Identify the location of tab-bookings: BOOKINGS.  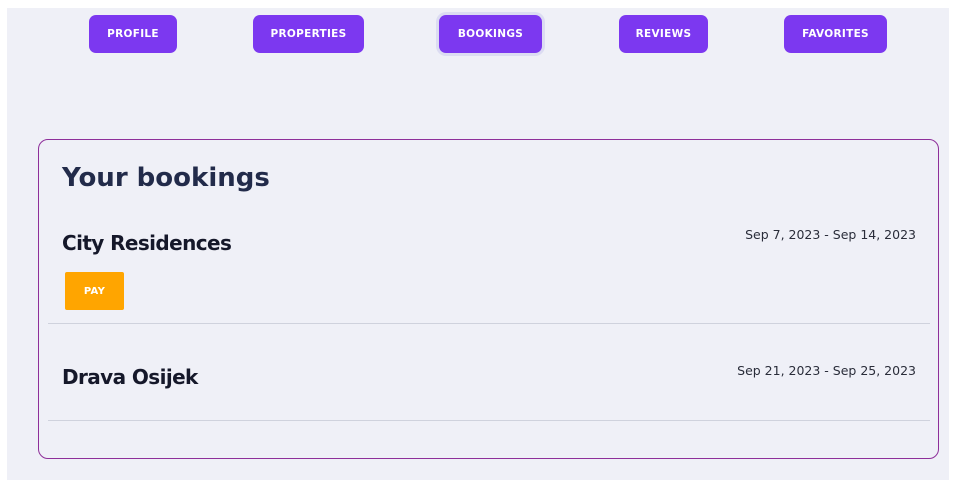
(490, 34).